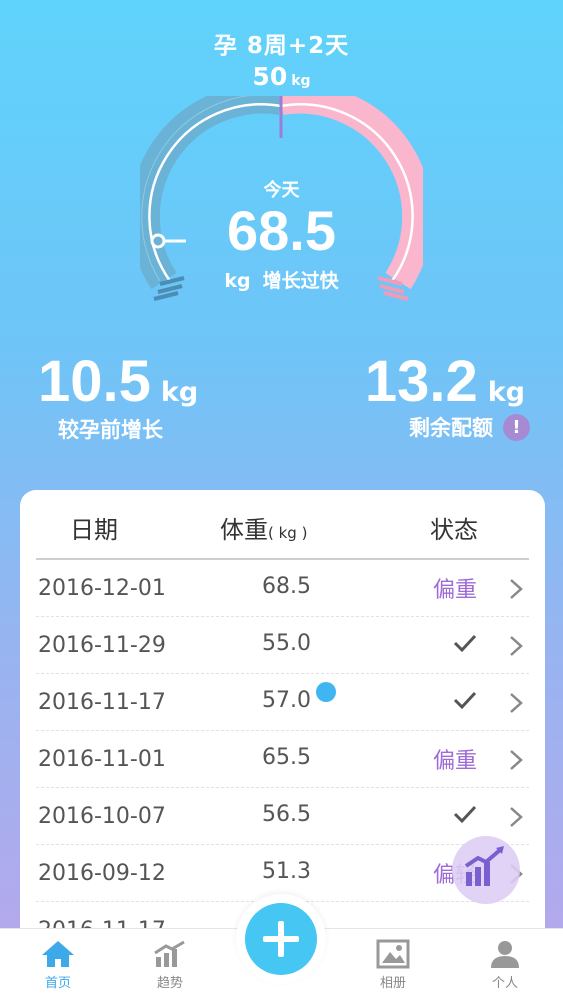 The image size is (563, 1001). I want to click on row-weight: 55.0, so click(286, 643).